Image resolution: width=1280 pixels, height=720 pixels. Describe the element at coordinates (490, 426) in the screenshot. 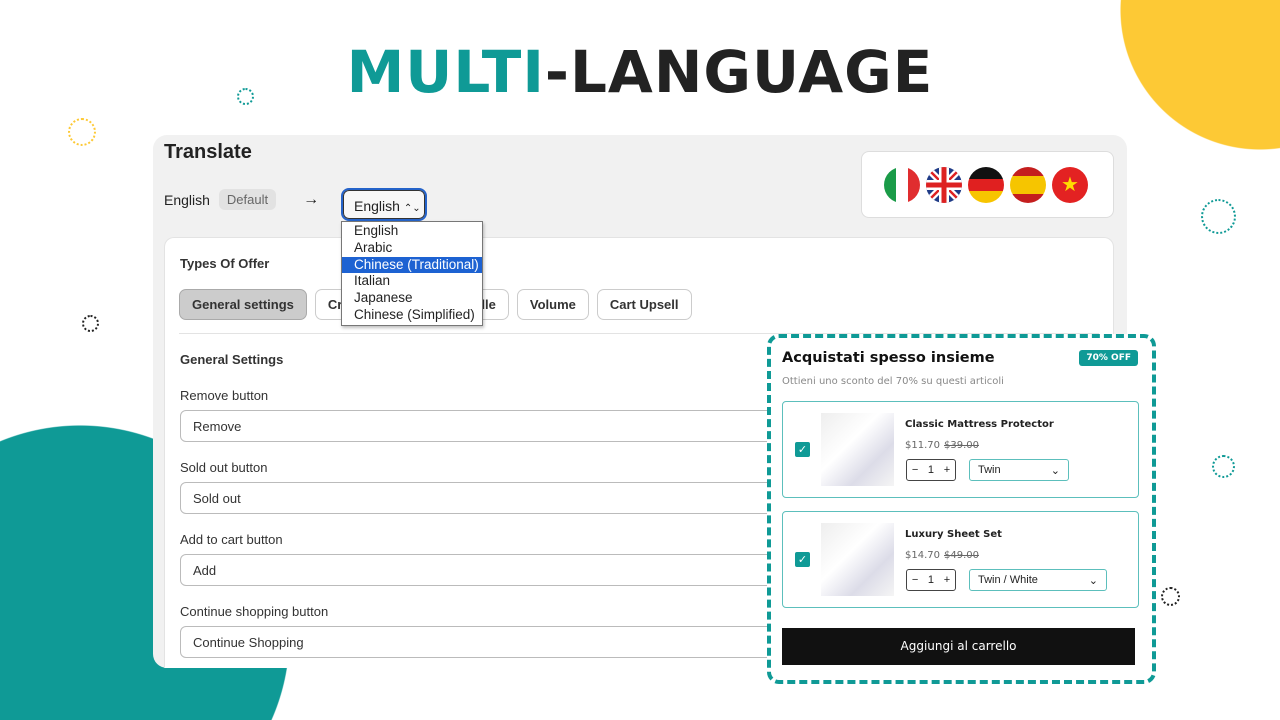

I see `remove-button-input: Remove` at that location.